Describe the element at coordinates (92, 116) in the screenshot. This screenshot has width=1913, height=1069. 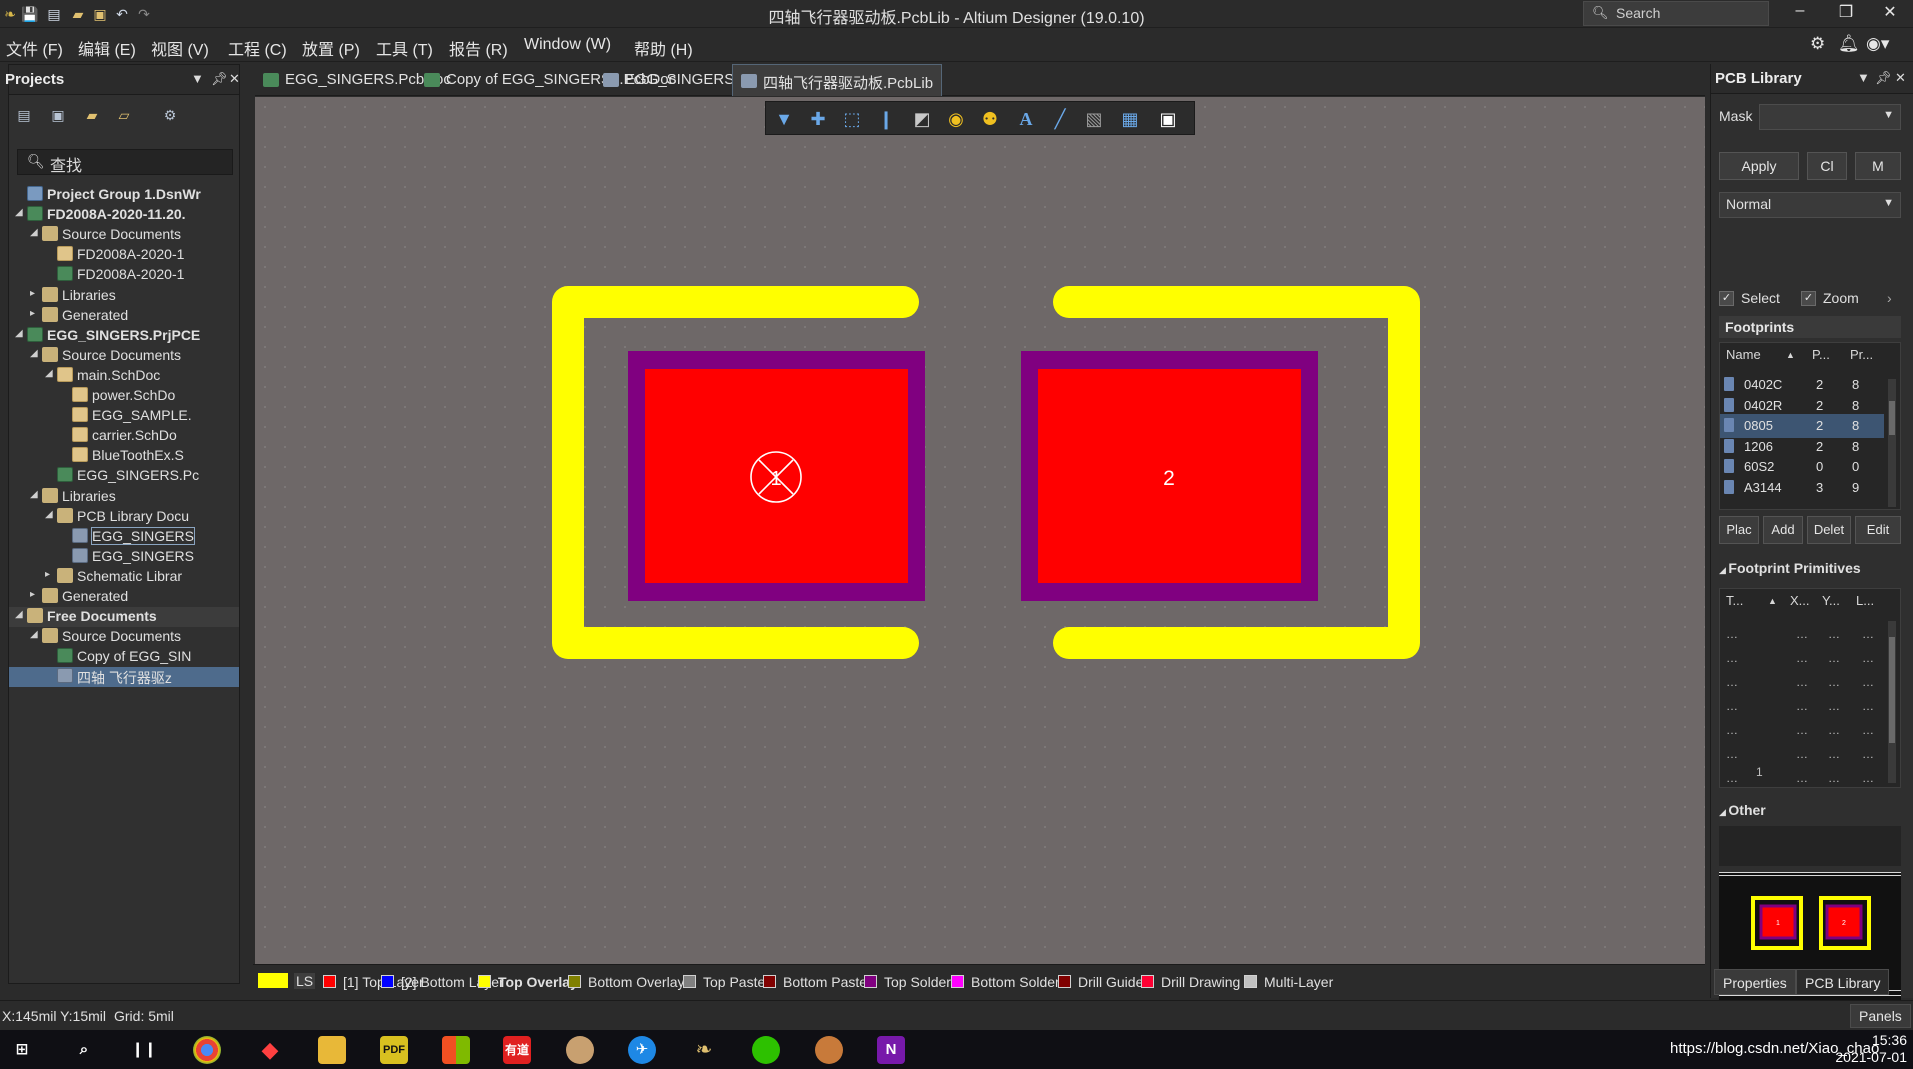
I see `open-document-icon: ▰` at that location.